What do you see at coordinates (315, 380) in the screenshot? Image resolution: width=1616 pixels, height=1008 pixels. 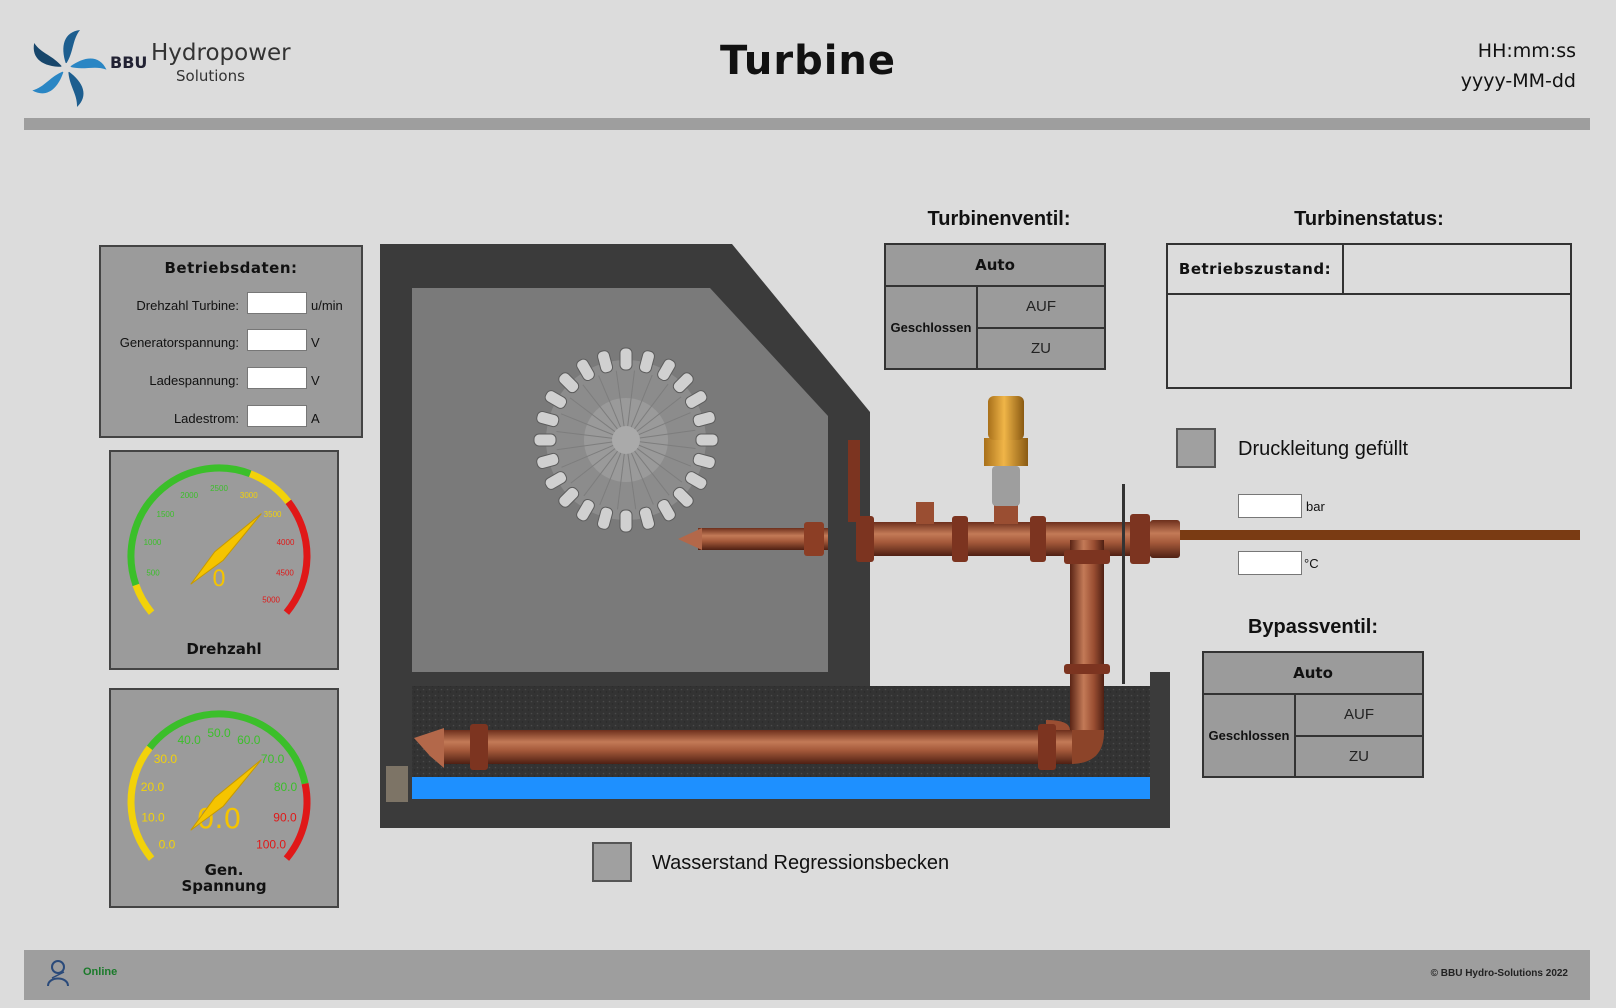 I see `charge-voltage-unit: V` at bounding box center [315, 380].